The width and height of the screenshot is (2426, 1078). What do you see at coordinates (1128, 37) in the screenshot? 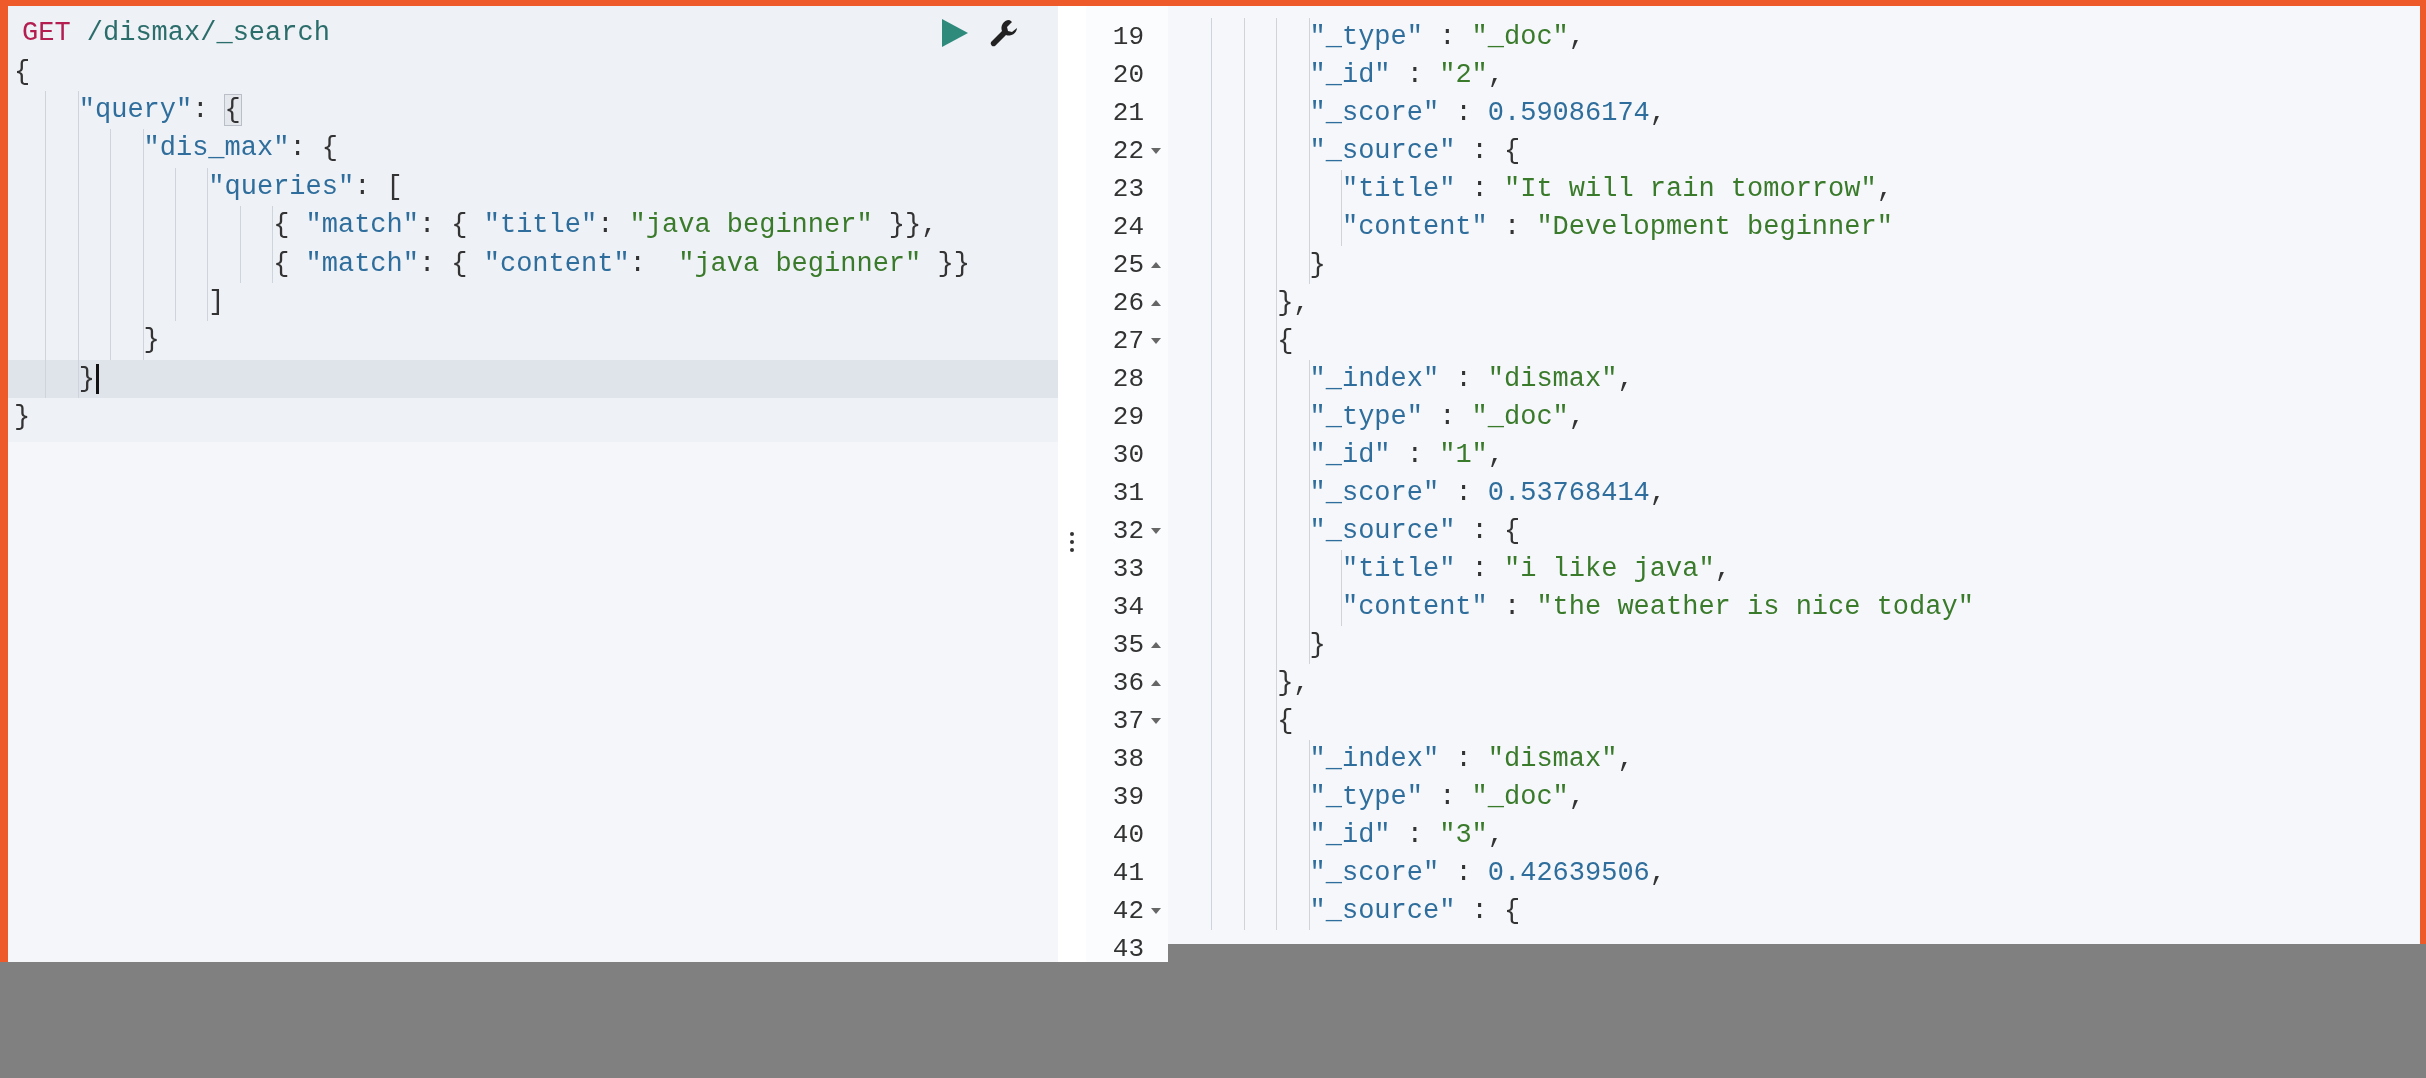
I see `line-number: 19` at bounding box center [1128, 37].